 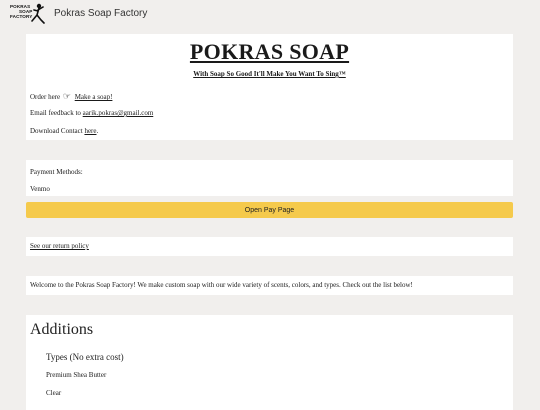 I want to click on top-bar: POKRAS SOAP FACTORY Pokras Soap Factory, so click(x=270, y=13).